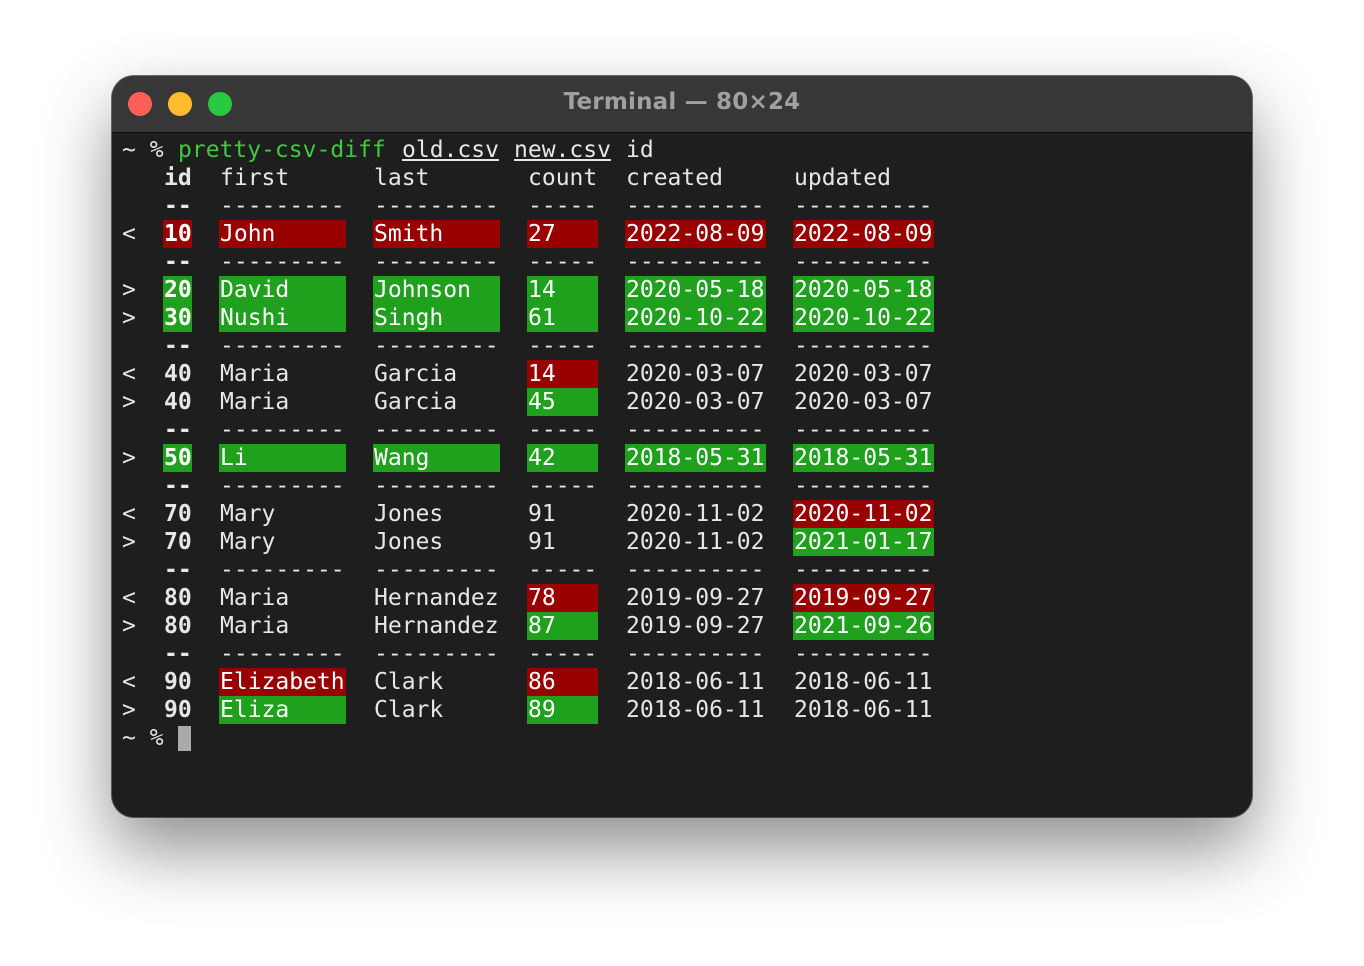 The height and width of the screenshot is (966, 1364). Describe the element at coordinates (178, 178) in the screenshot. I see `header-id: id` at that location.